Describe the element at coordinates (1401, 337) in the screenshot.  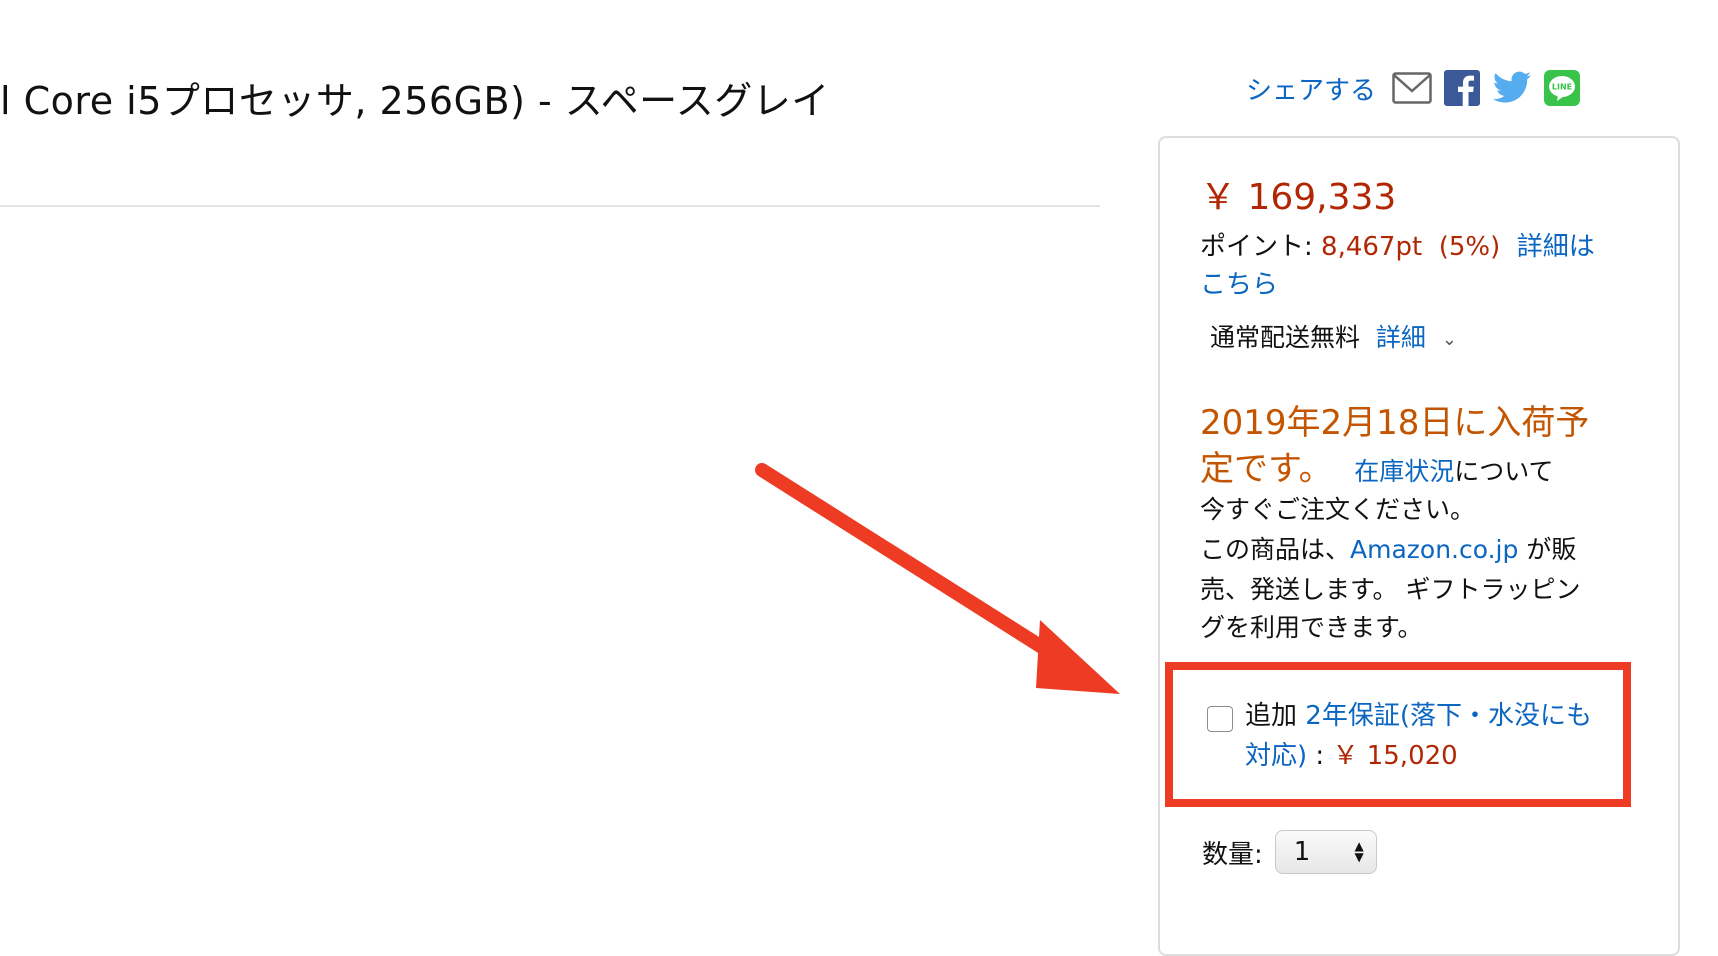
I see `shipping-details-link: 詳細` at that location.